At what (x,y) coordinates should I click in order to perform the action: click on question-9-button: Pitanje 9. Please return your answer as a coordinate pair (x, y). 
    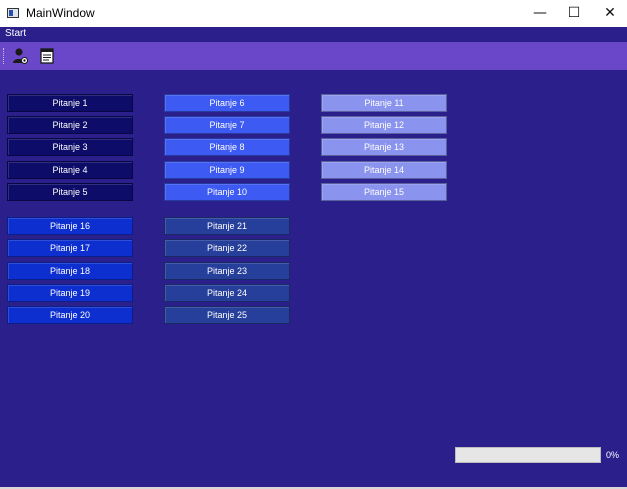
    Looking at the image, I should click on (227, 170).